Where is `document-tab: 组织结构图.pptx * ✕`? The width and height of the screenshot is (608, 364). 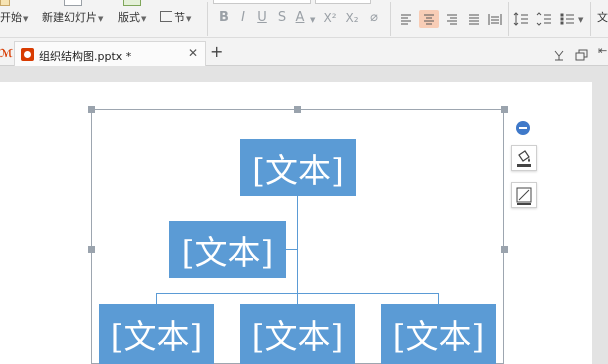
document-tab: 组织结构图.pptx * ✕ is located at coordinates (110, 53).